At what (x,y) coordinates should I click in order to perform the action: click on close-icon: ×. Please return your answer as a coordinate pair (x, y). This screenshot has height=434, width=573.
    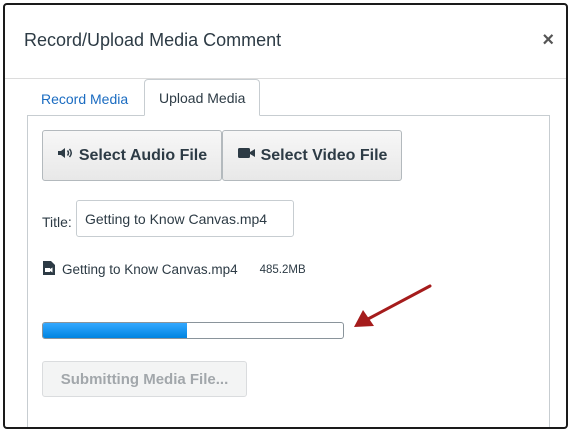
    Looking at the image, I should click on (548, 40).